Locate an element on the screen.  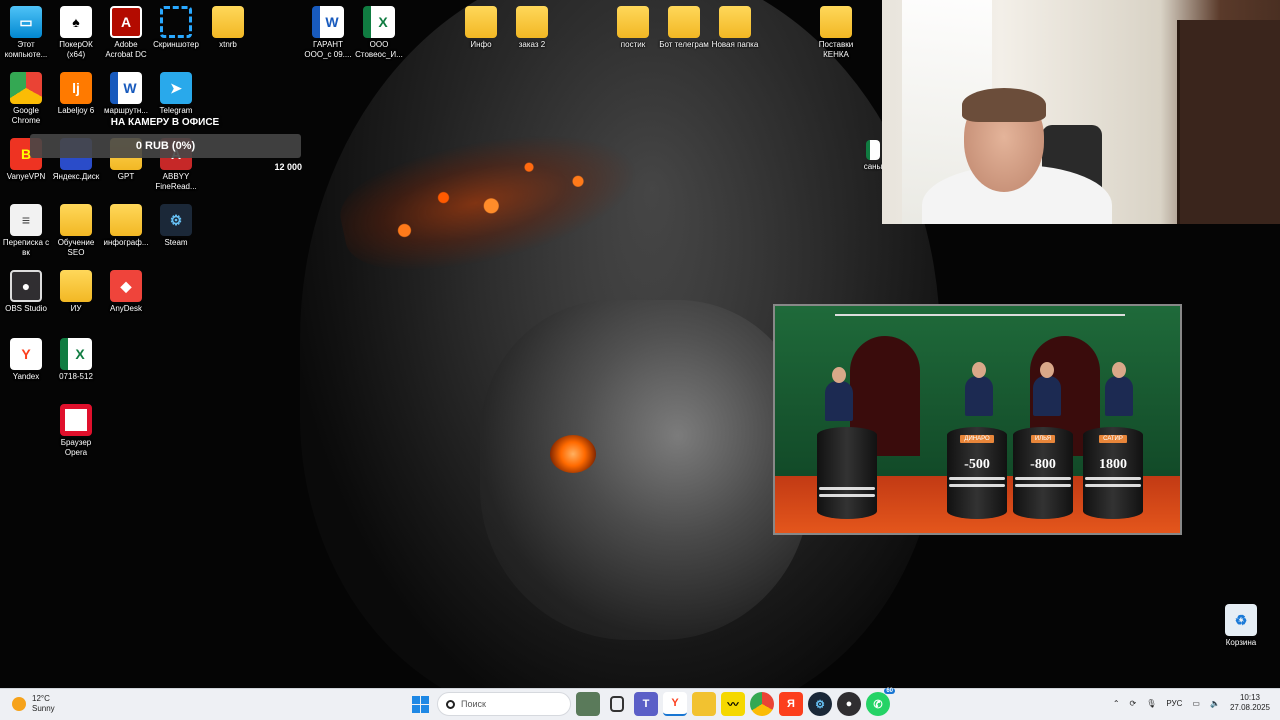
taskbar-apps: Поиск T Y 〰 Я ⚙ ● ✆ 60 is located at coordinates (651, 702).